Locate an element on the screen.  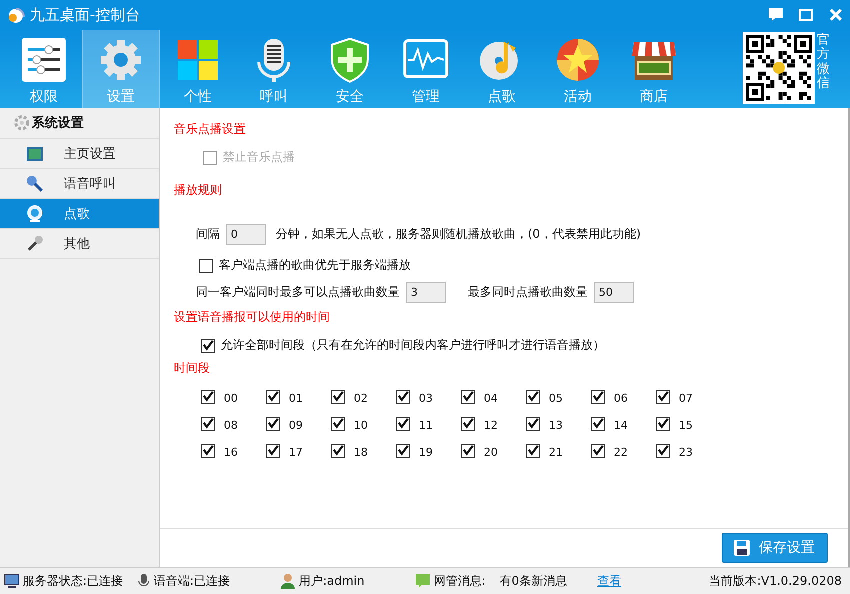
field-label: 最多同时点播歌曲数量 is located at coordinates (528, 292).